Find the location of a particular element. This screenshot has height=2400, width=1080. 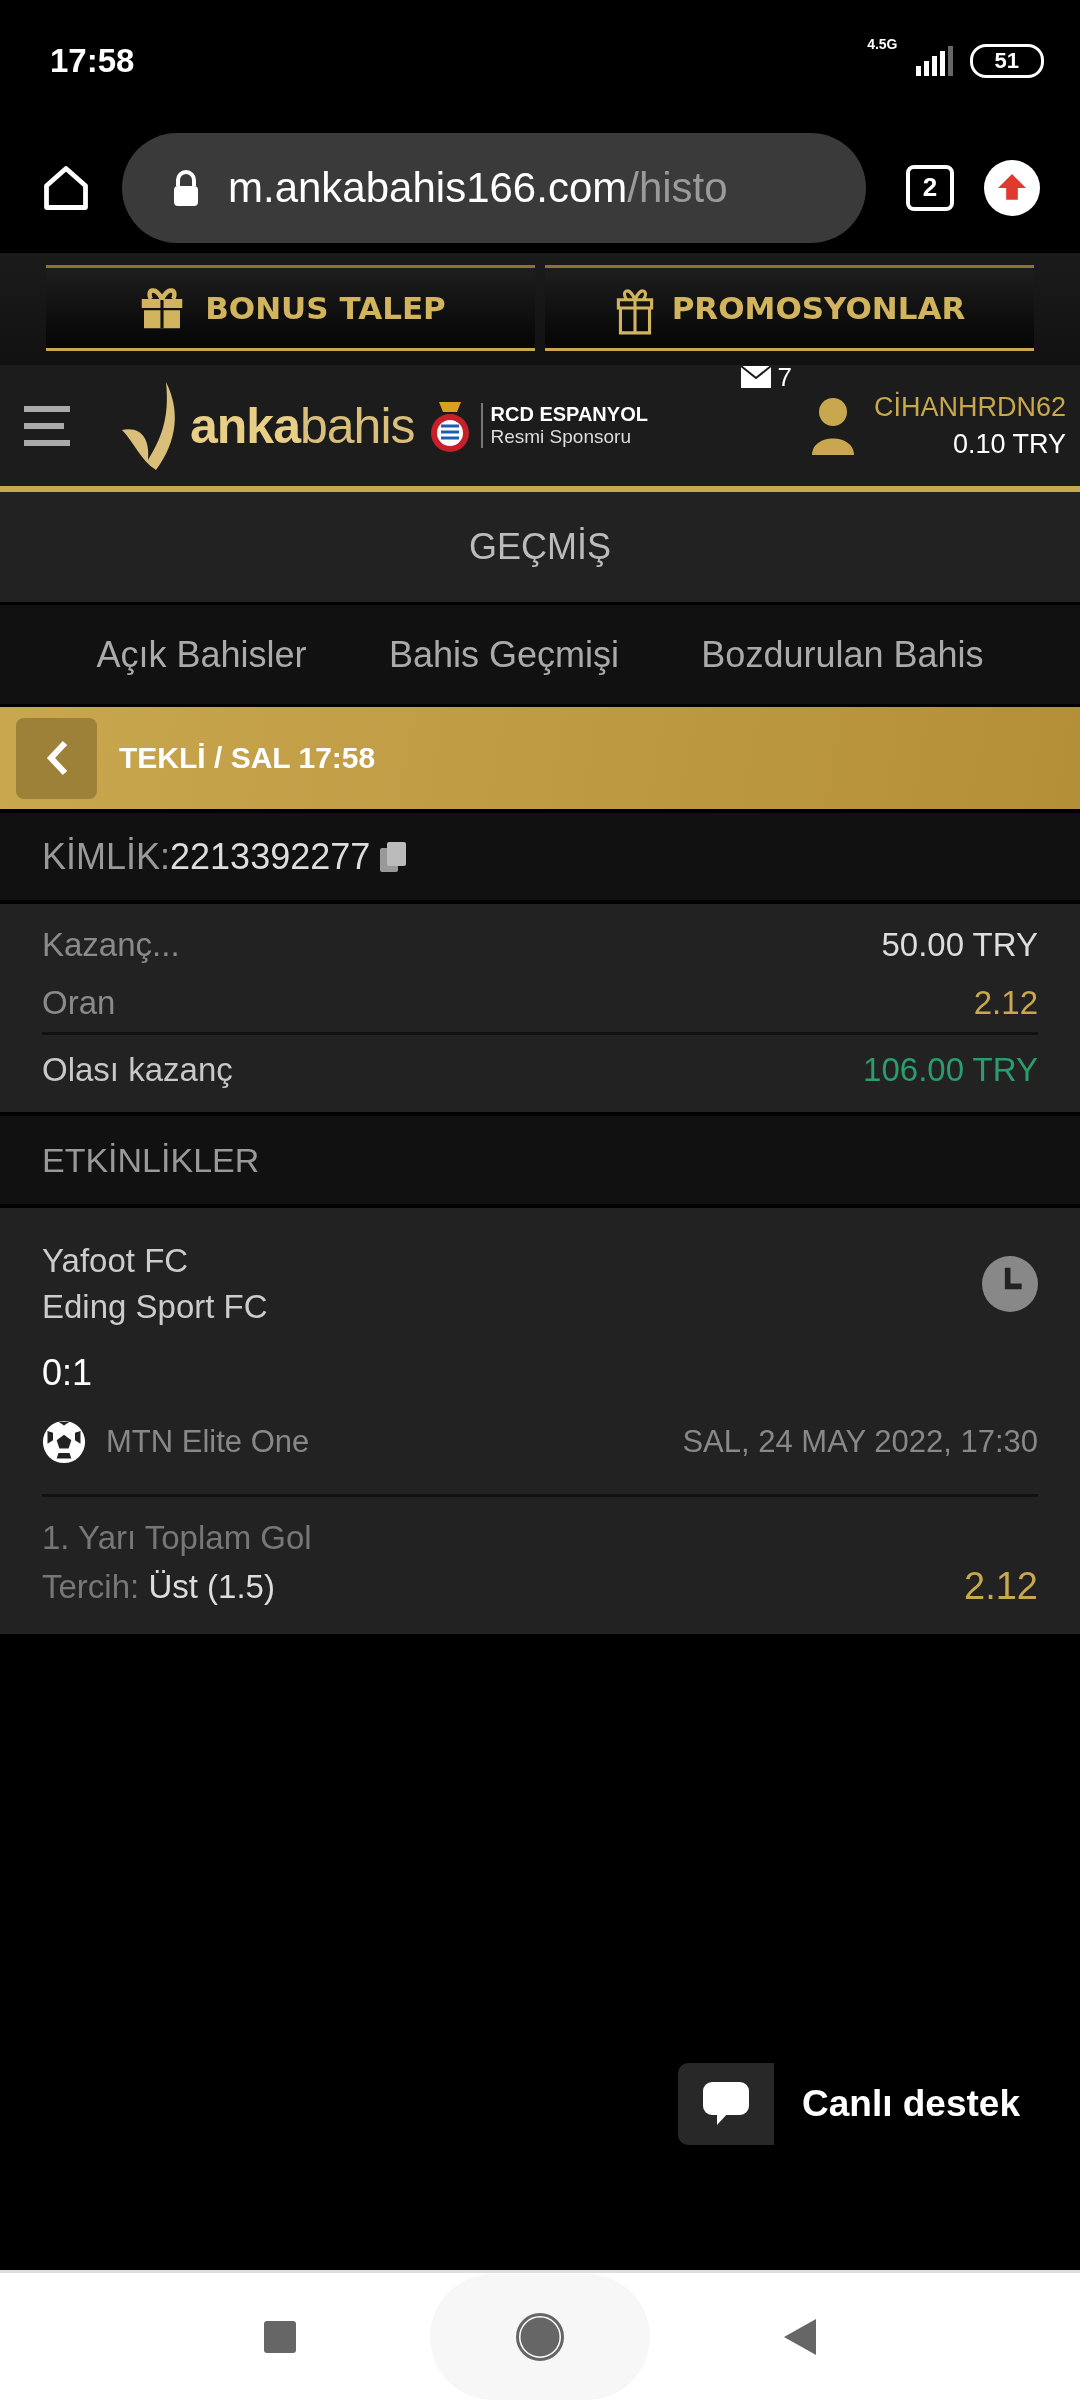

market-name: 1. Yarı Toplam Gol is located at coordinates (177, 1538).